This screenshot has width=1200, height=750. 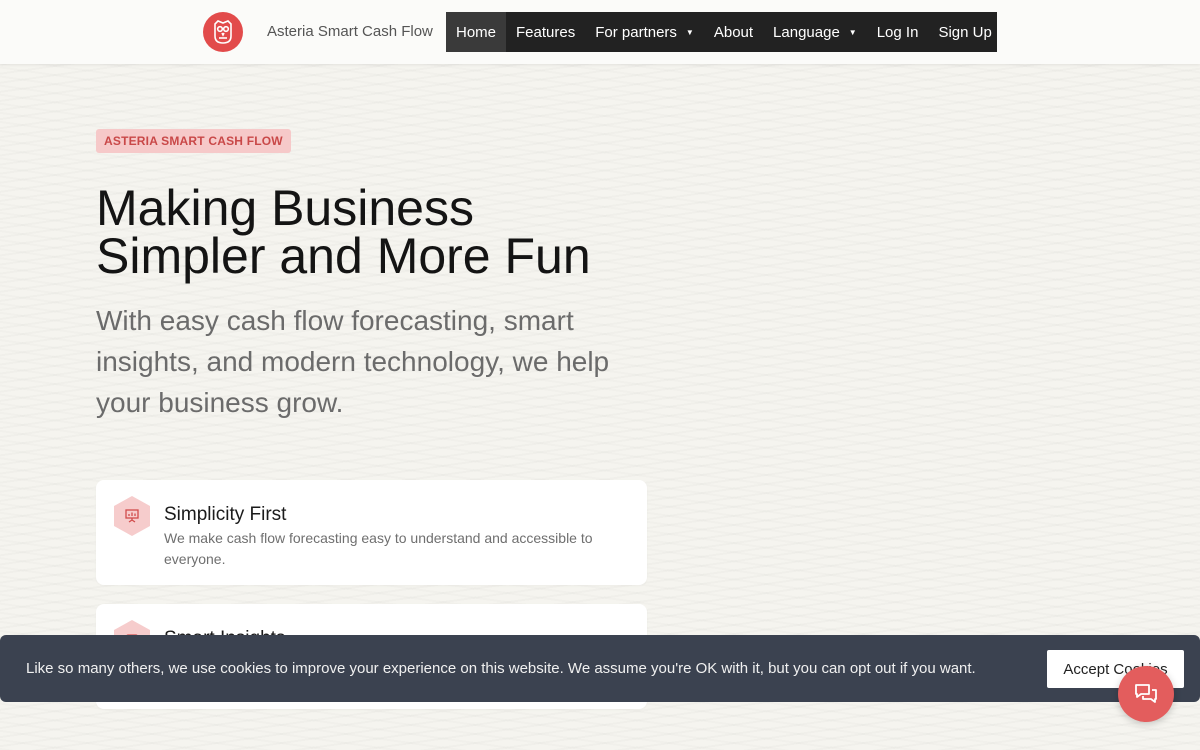 What do you see at coordinates (476, 32) in the screenshot?
I see `nav-home: Home` at bounding box center [476, 32].